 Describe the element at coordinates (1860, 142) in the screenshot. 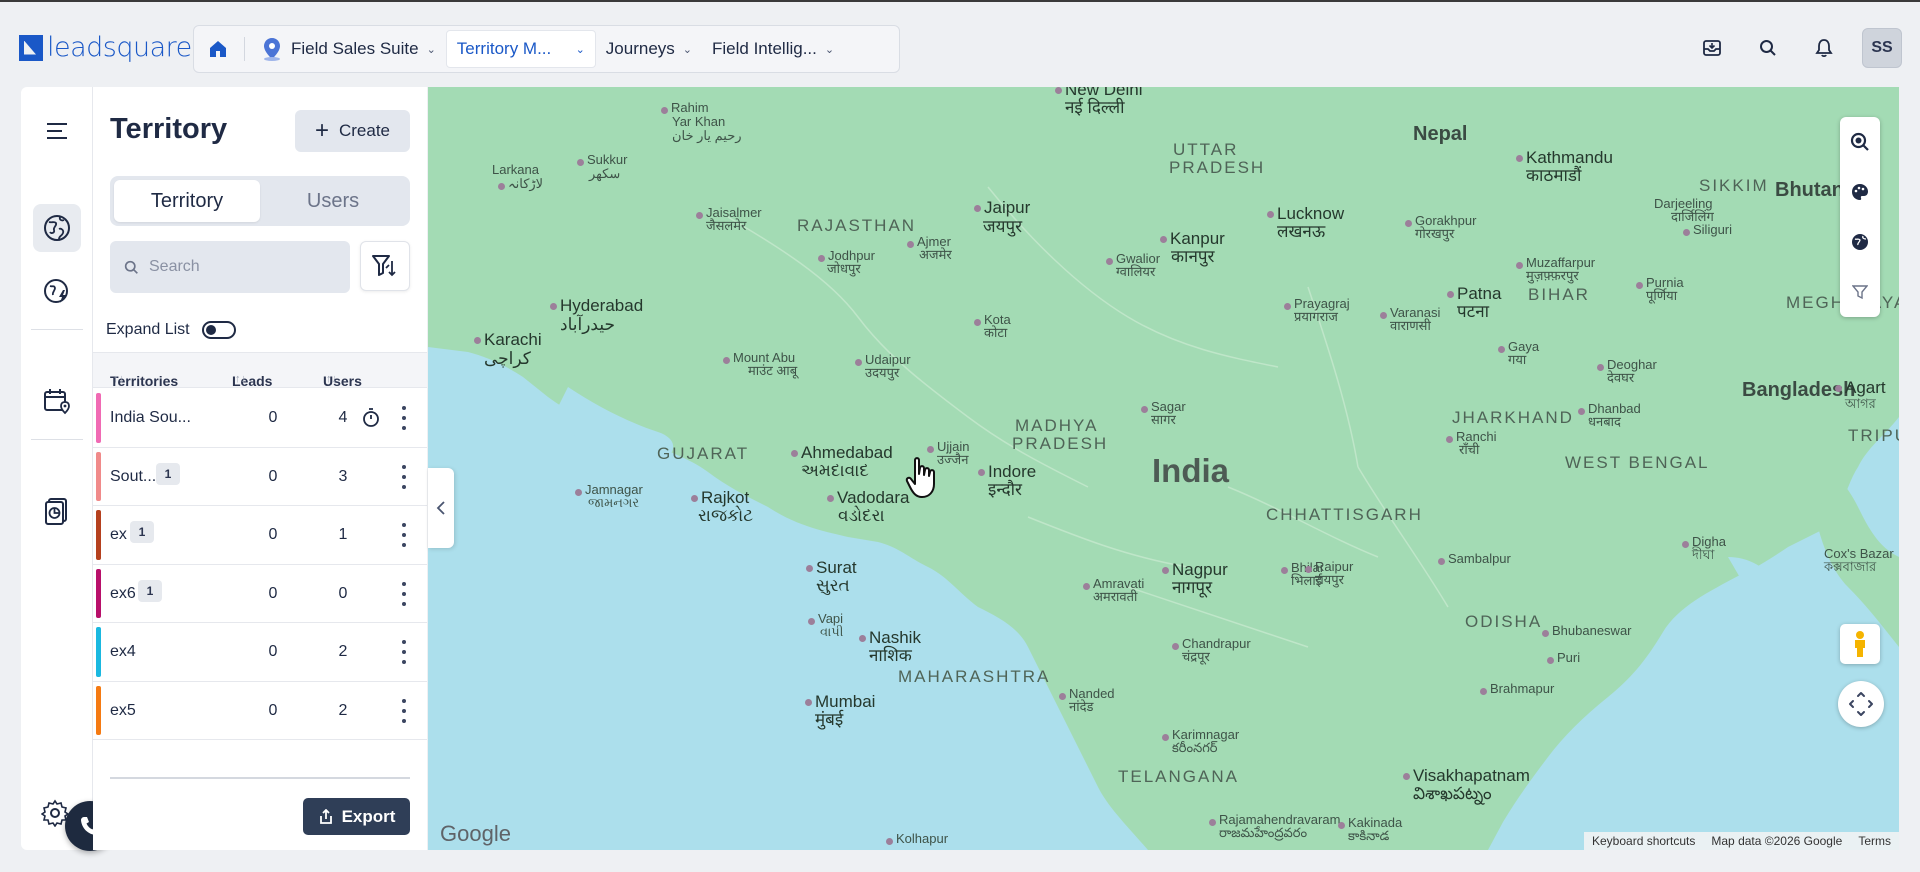

I see `map-zoom-search-button` at that location.